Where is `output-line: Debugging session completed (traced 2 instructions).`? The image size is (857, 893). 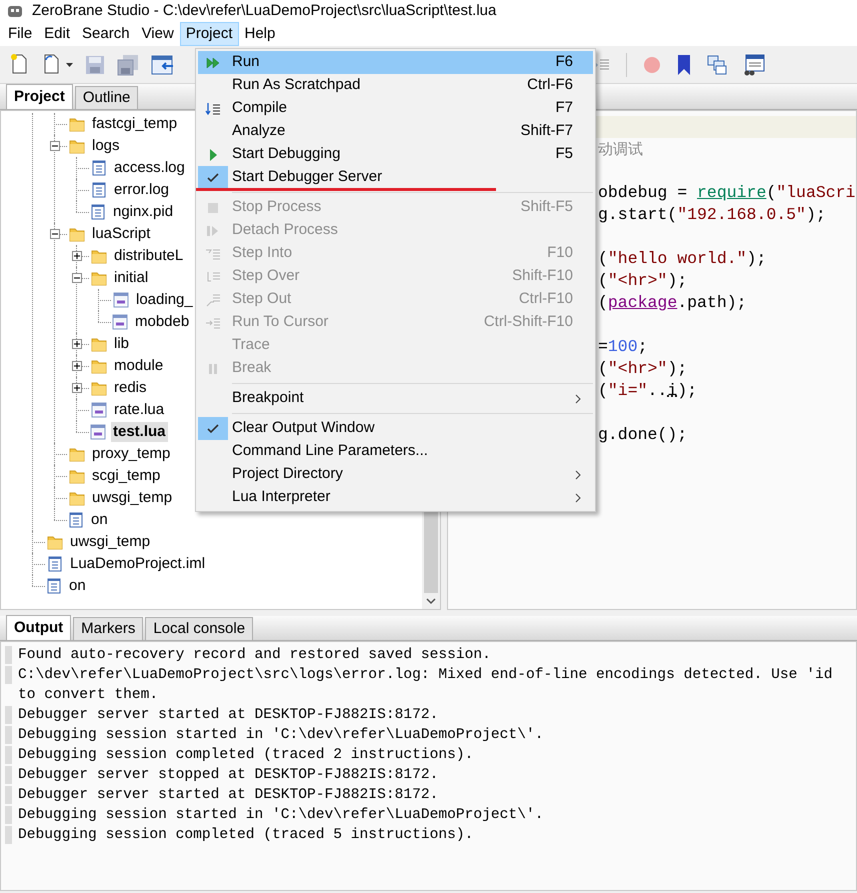
output-line: Debugging session completed (traced 2 instructions). is located at coordinates (246, 755).